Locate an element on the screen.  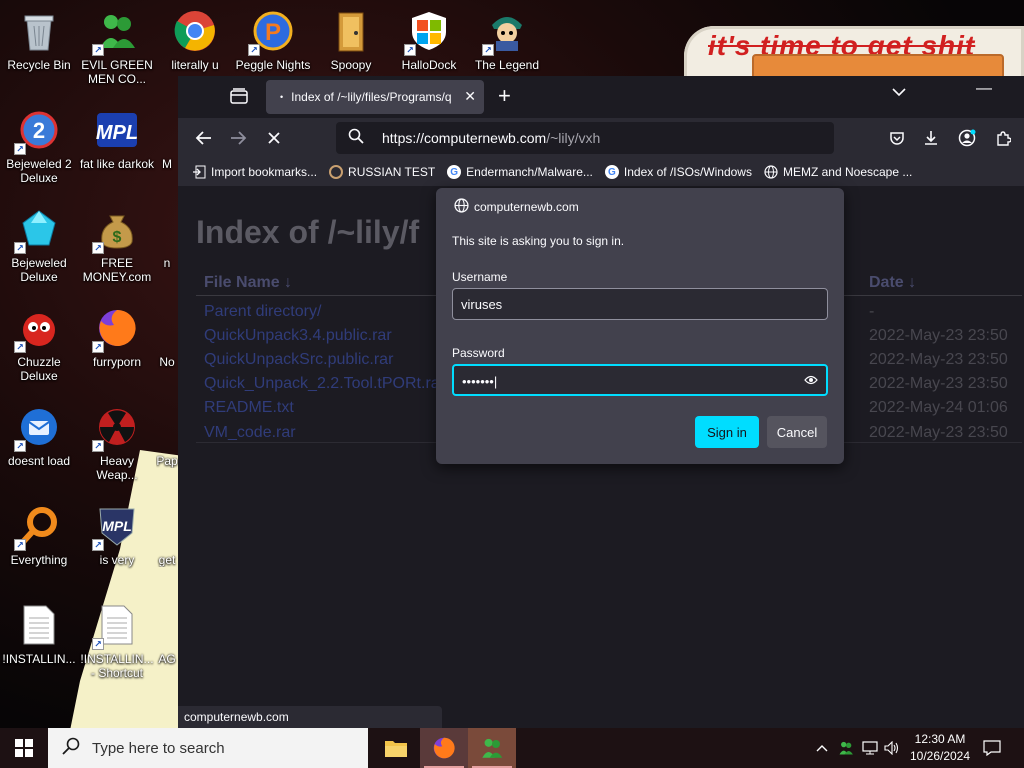
tab-active: • Index of /~lily/files/Programs/q ✕ is located at coordinates (375, 97).